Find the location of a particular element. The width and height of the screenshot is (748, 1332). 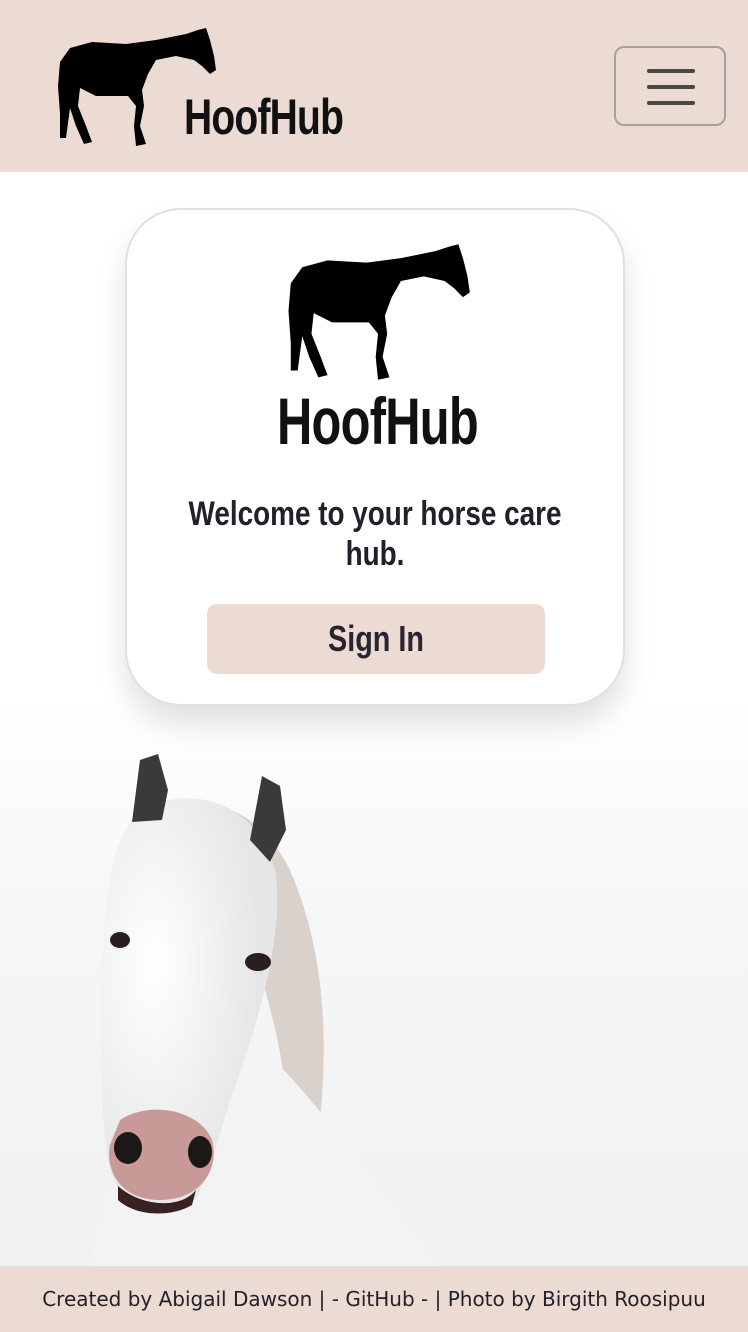

sign-in-button: Sign In is located at coordinates (376, 639).